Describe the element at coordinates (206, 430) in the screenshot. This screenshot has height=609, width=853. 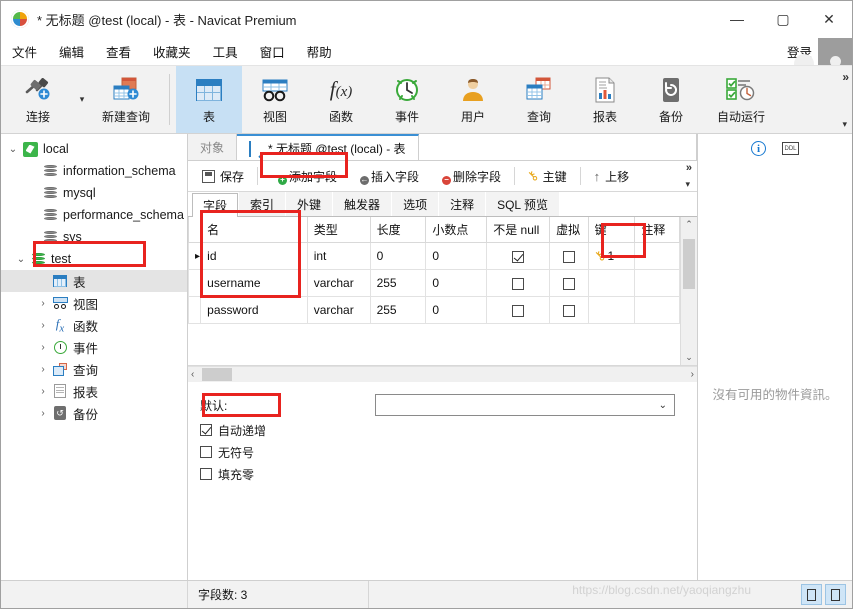
I see `auto-increment-checkbox` at that location.